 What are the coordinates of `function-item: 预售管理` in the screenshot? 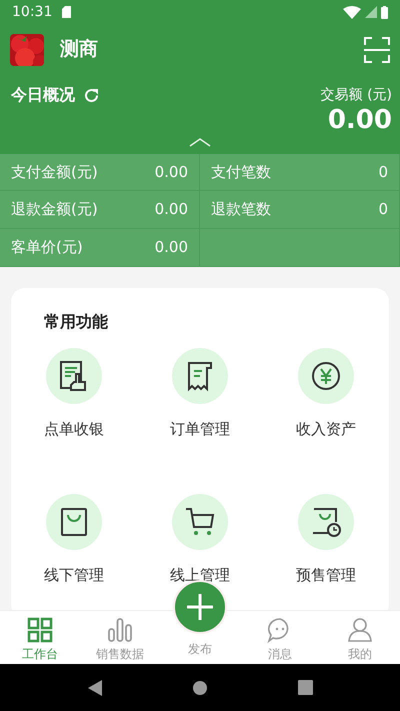 It's located at (326, 540).